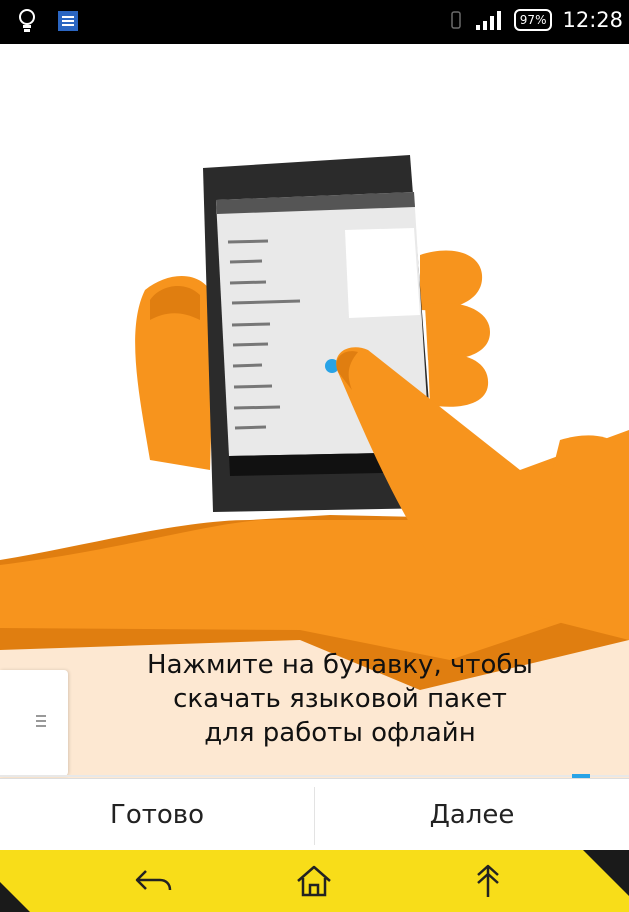 This screenshot has height=912, width=629. What do you see at coordinates (340, 665) in the screenshot?
I see `caption-line-1: Нажмите на булавку, чтобы` at bounding box center [340, 665].